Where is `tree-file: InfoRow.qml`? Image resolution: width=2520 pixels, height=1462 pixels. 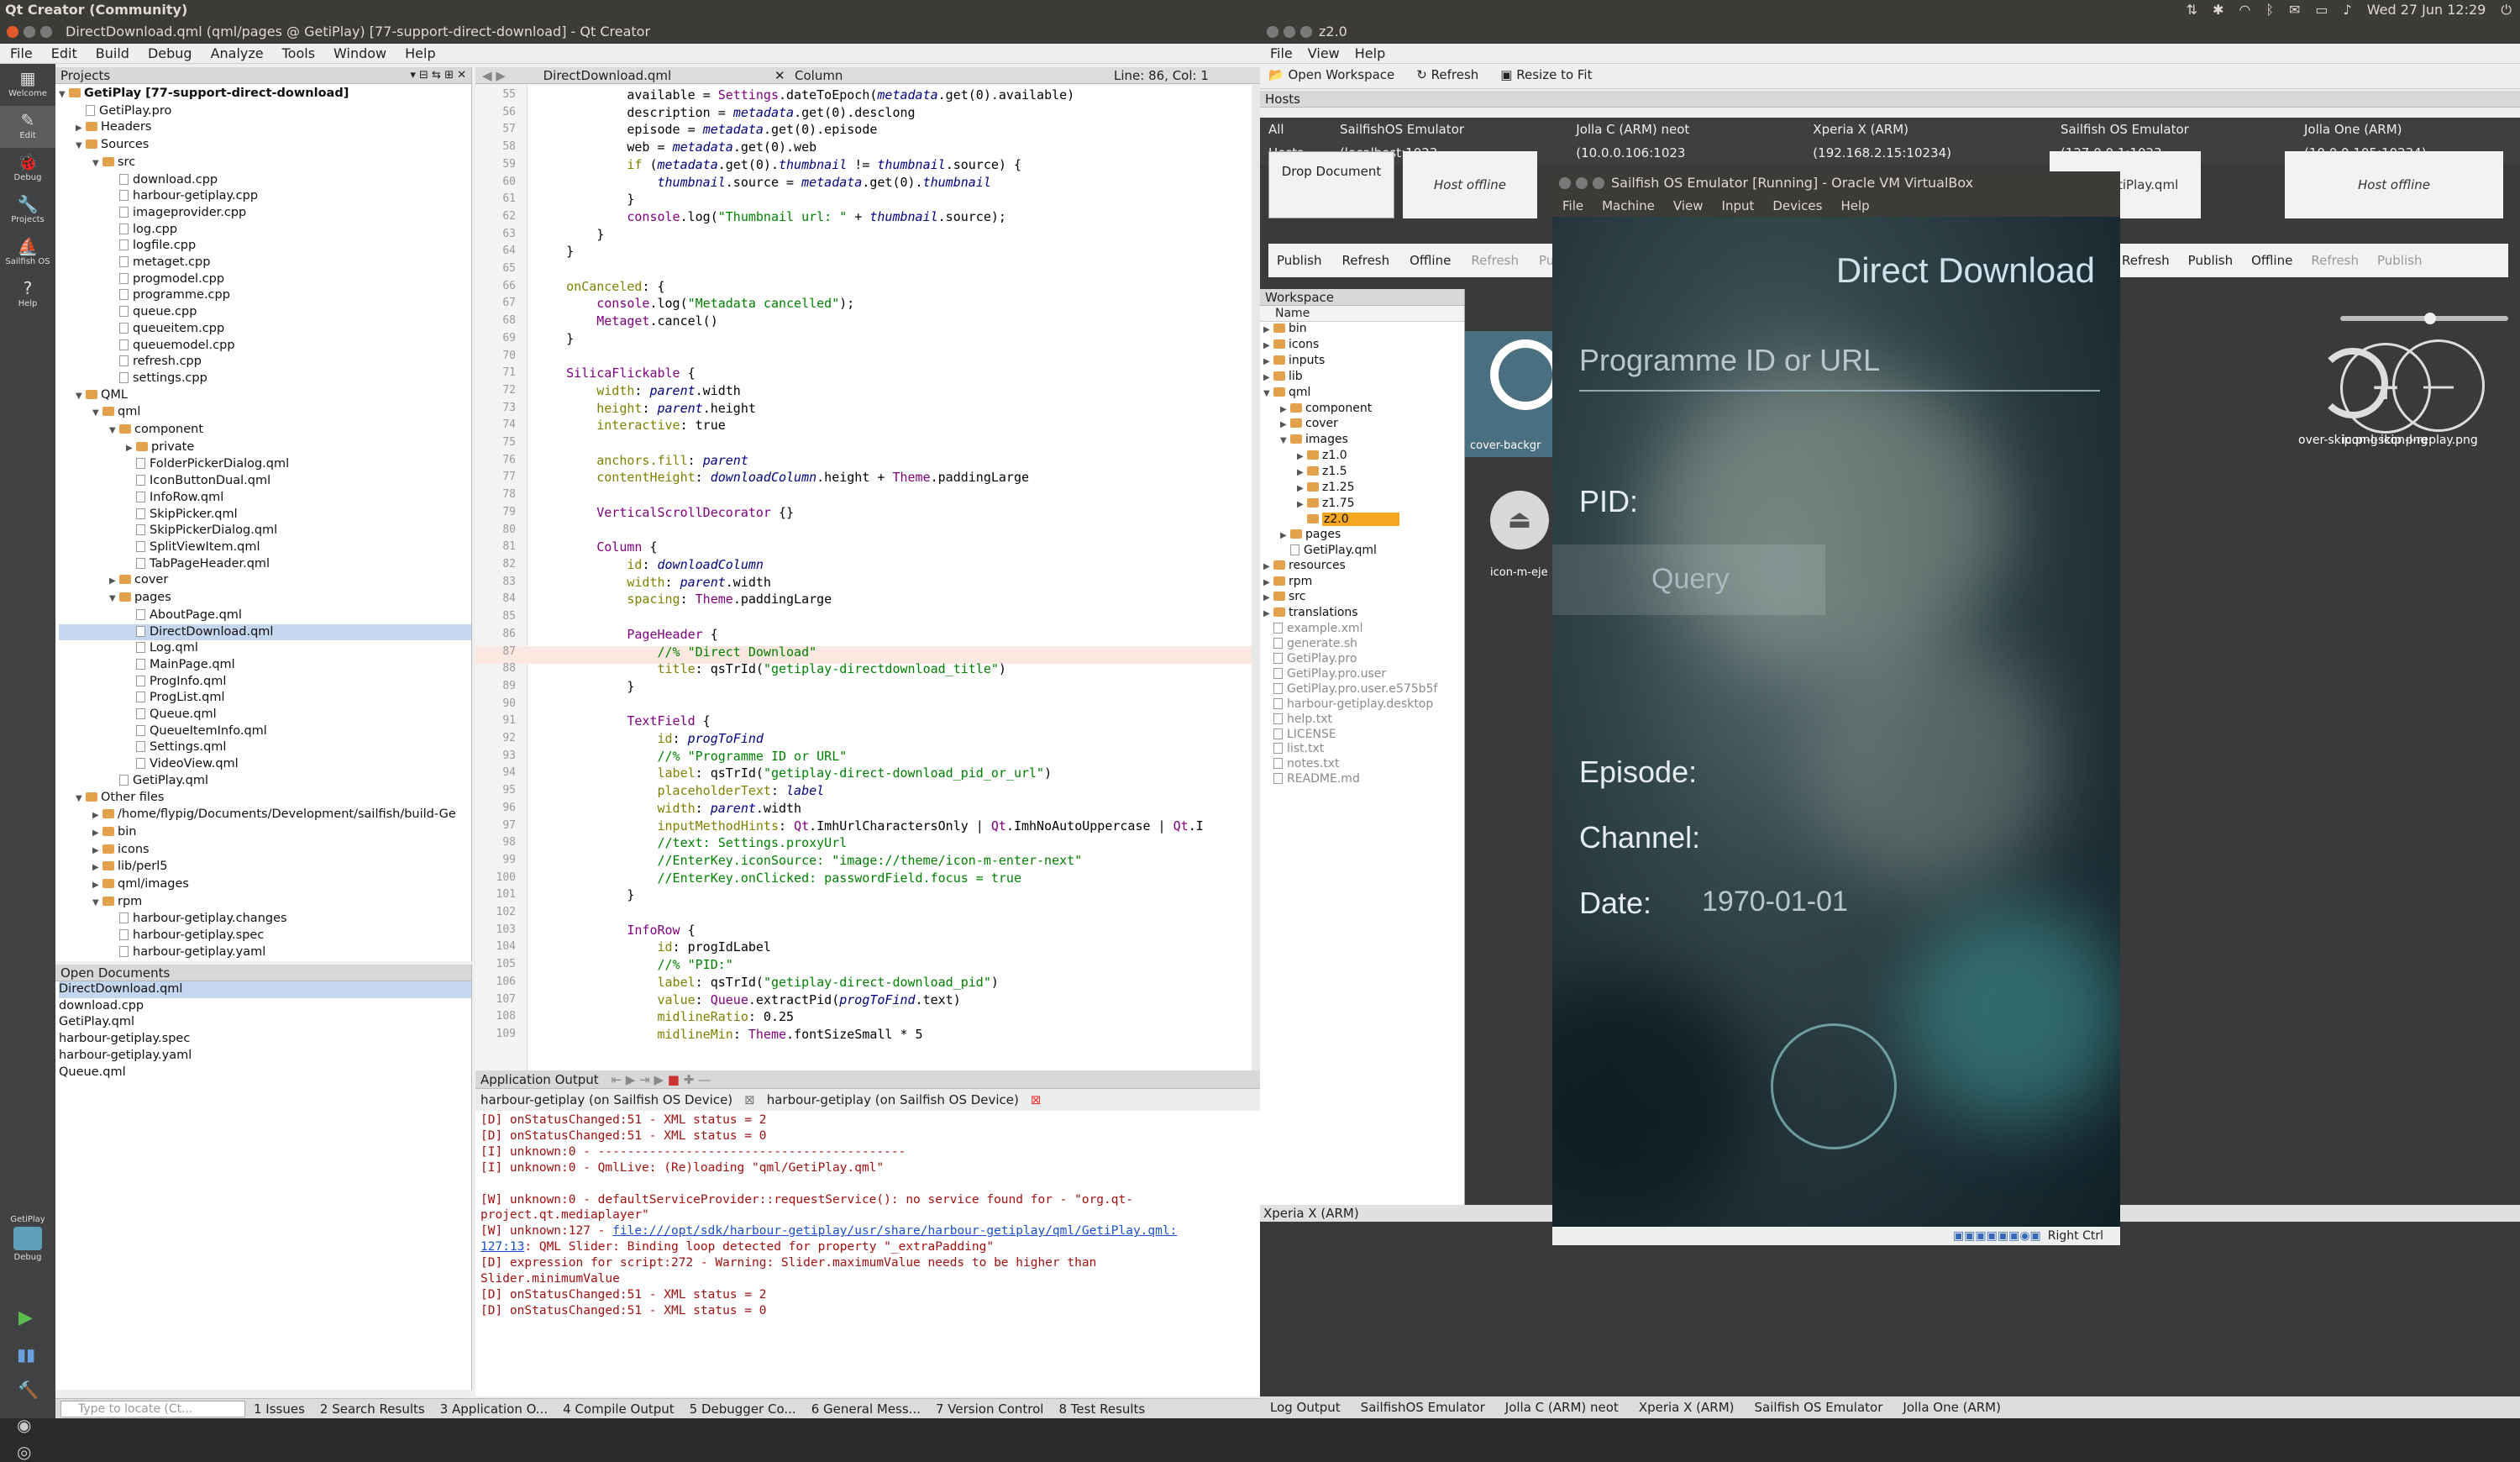 tree-file: InfoRow.qml is located at coordinates (265, 498).